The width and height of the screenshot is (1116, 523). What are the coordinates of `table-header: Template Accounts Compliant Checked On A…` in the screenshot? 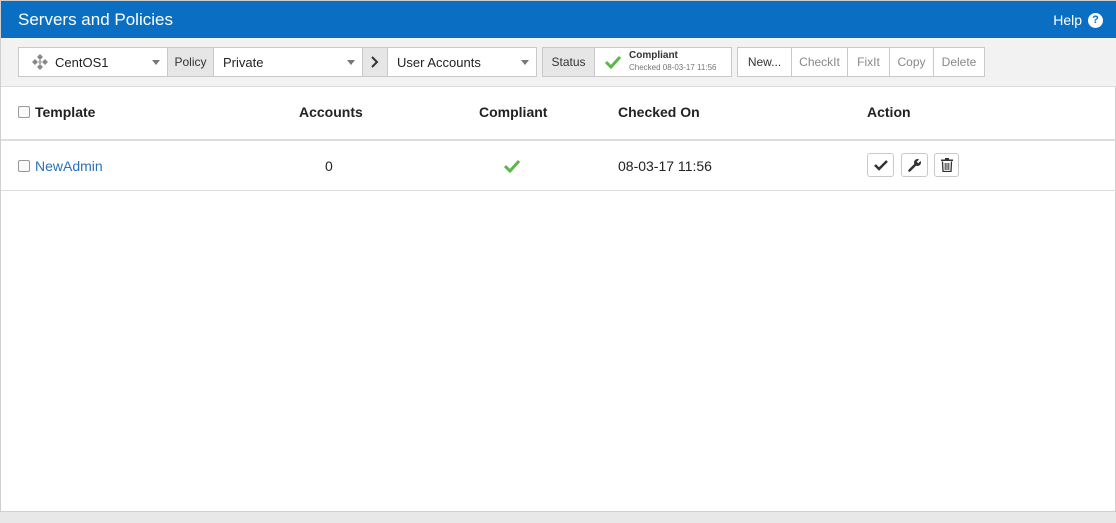 It's located at (558, 114).